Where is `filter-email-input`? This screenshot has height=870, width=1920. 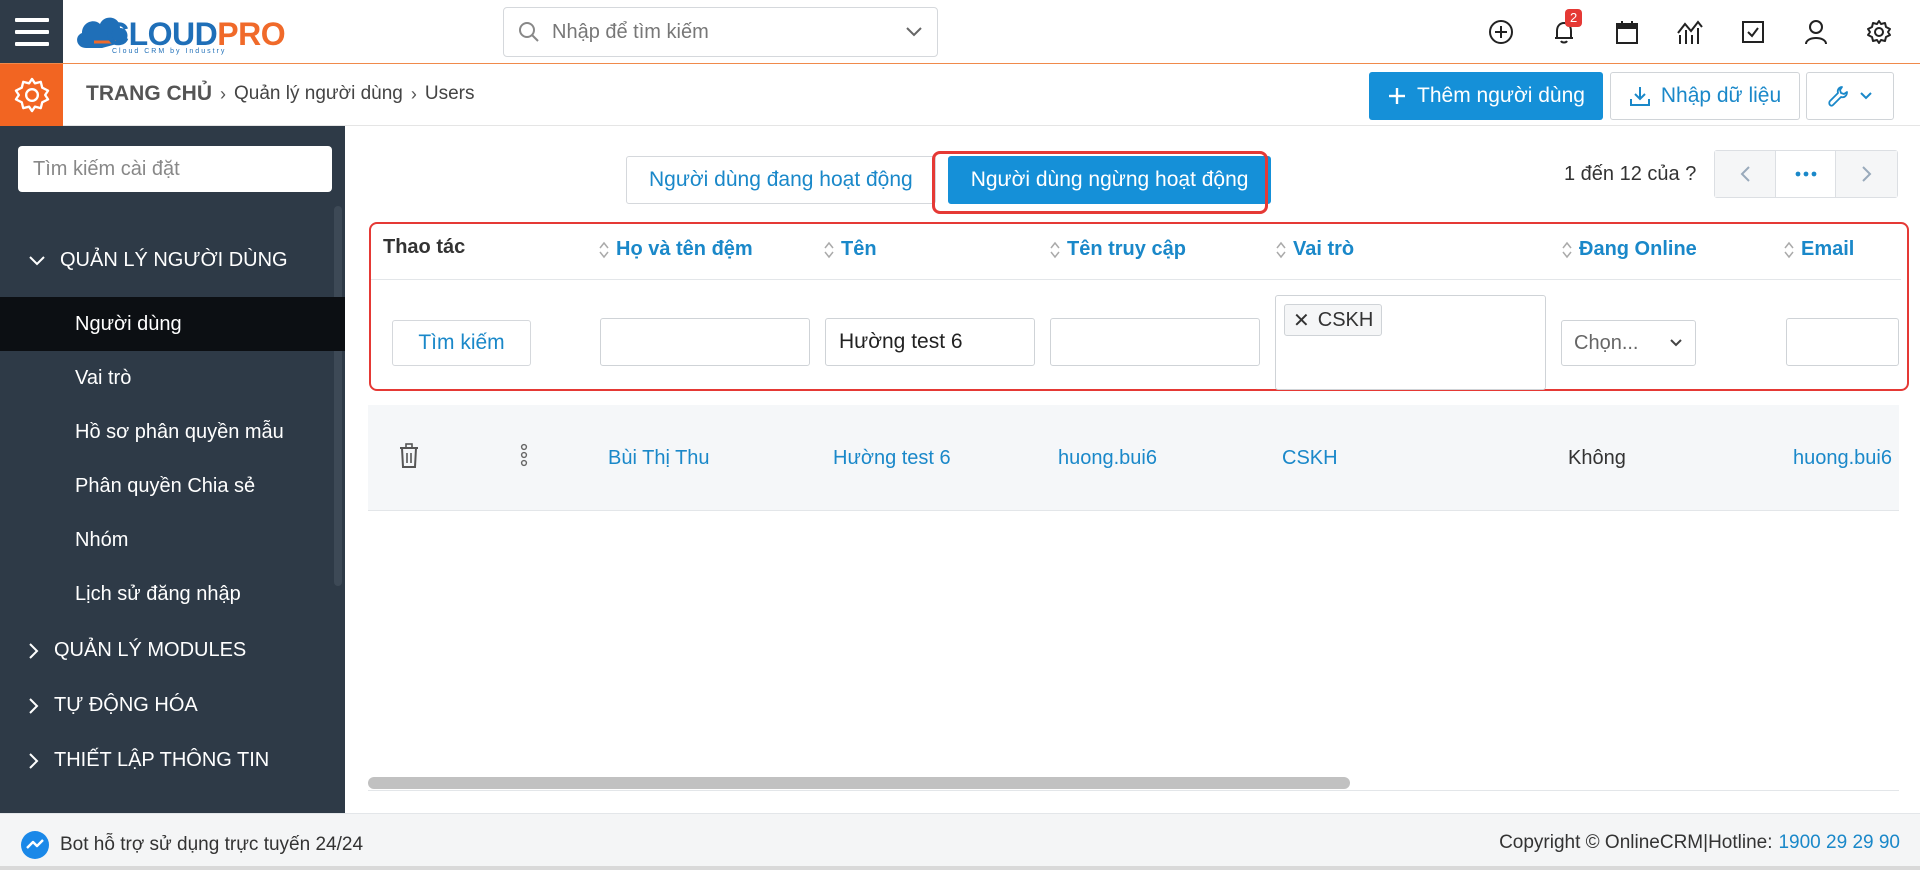
filter-email-input is located at coordinates (1842, 342).